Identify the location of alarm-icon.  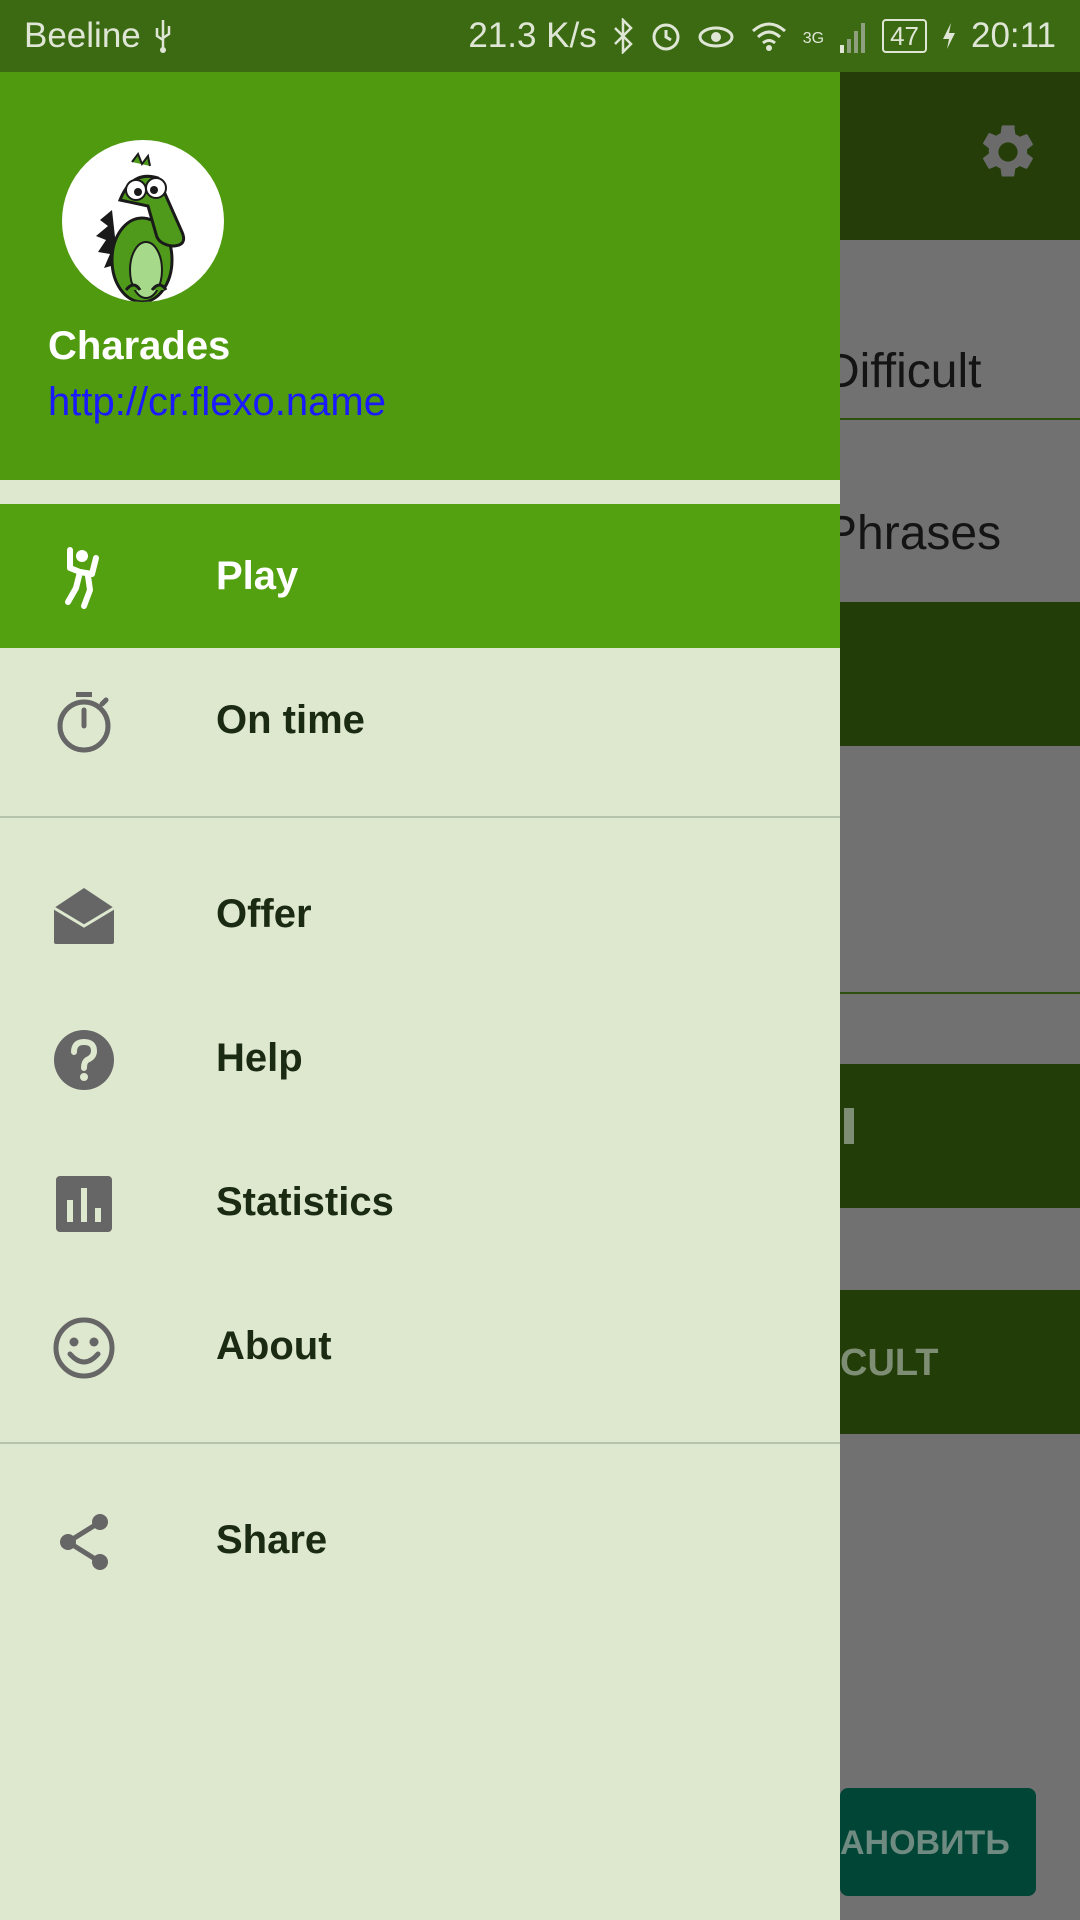
(666, 37).